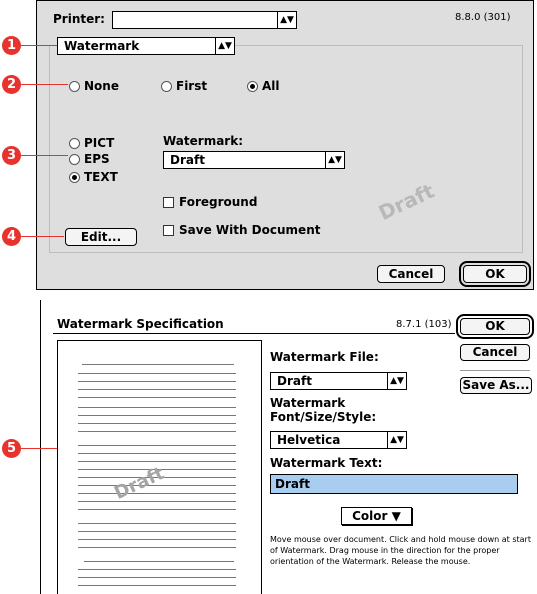 The height and width of the screenshot is (594, 537). I want to click on radio-text-label: TEXT, so click(101, 177).